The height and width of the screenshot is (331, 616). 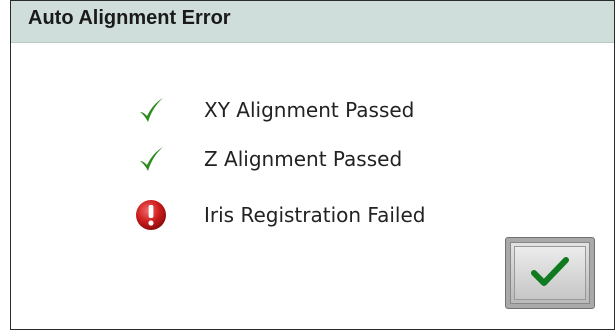 I want to click on status-label-iris: Iris Registration Failed, so click(x=315, y=215).